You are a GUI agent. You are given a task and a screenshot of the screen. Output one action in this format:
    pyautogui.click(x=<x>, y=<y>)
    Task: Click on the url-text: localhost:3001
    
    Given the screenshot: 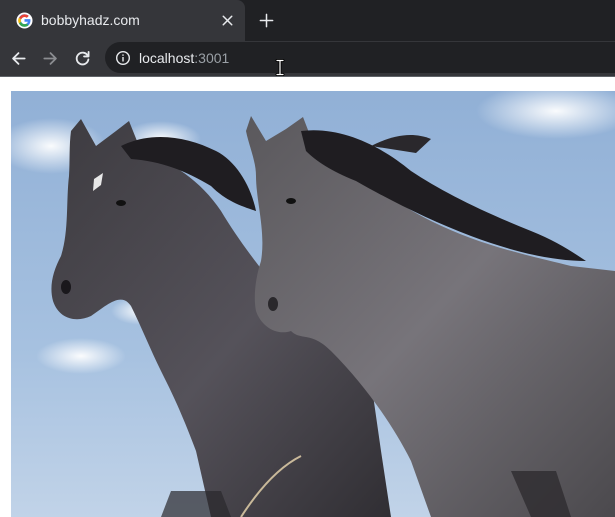 What is the action you would take?
    pyautogui.click(x=184, y=58)
    